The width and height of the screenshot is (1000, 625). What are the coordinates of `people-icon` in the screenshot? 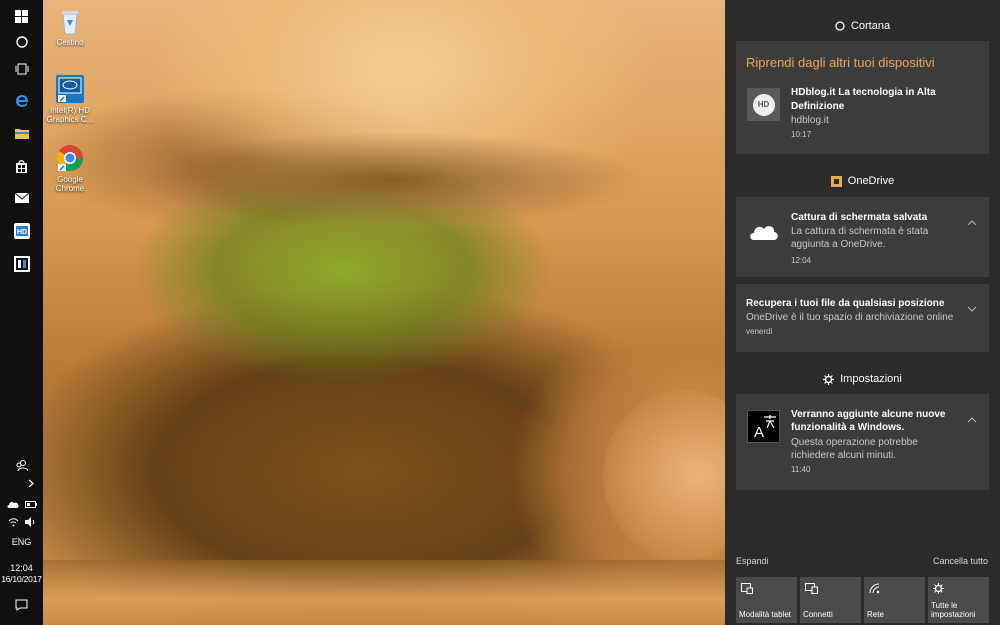 It's located at (22, 465).